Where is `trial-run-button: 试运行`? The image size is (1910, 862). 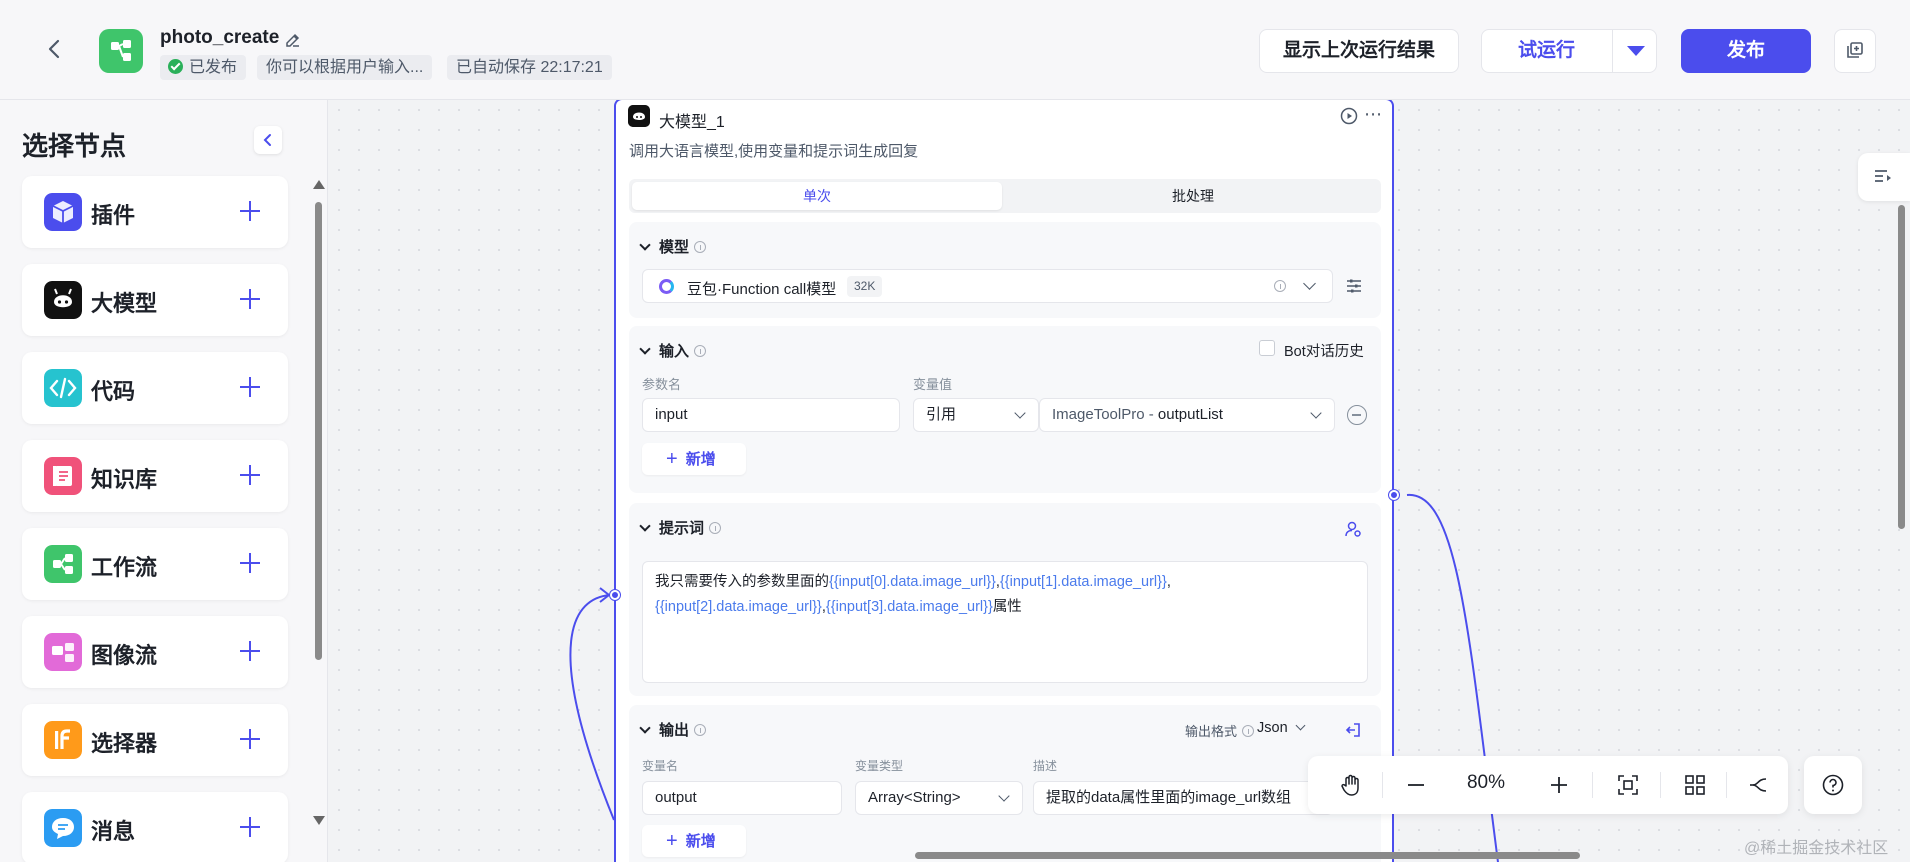 trial-run-button: 试运行 is located at coordinates (1569, 51).